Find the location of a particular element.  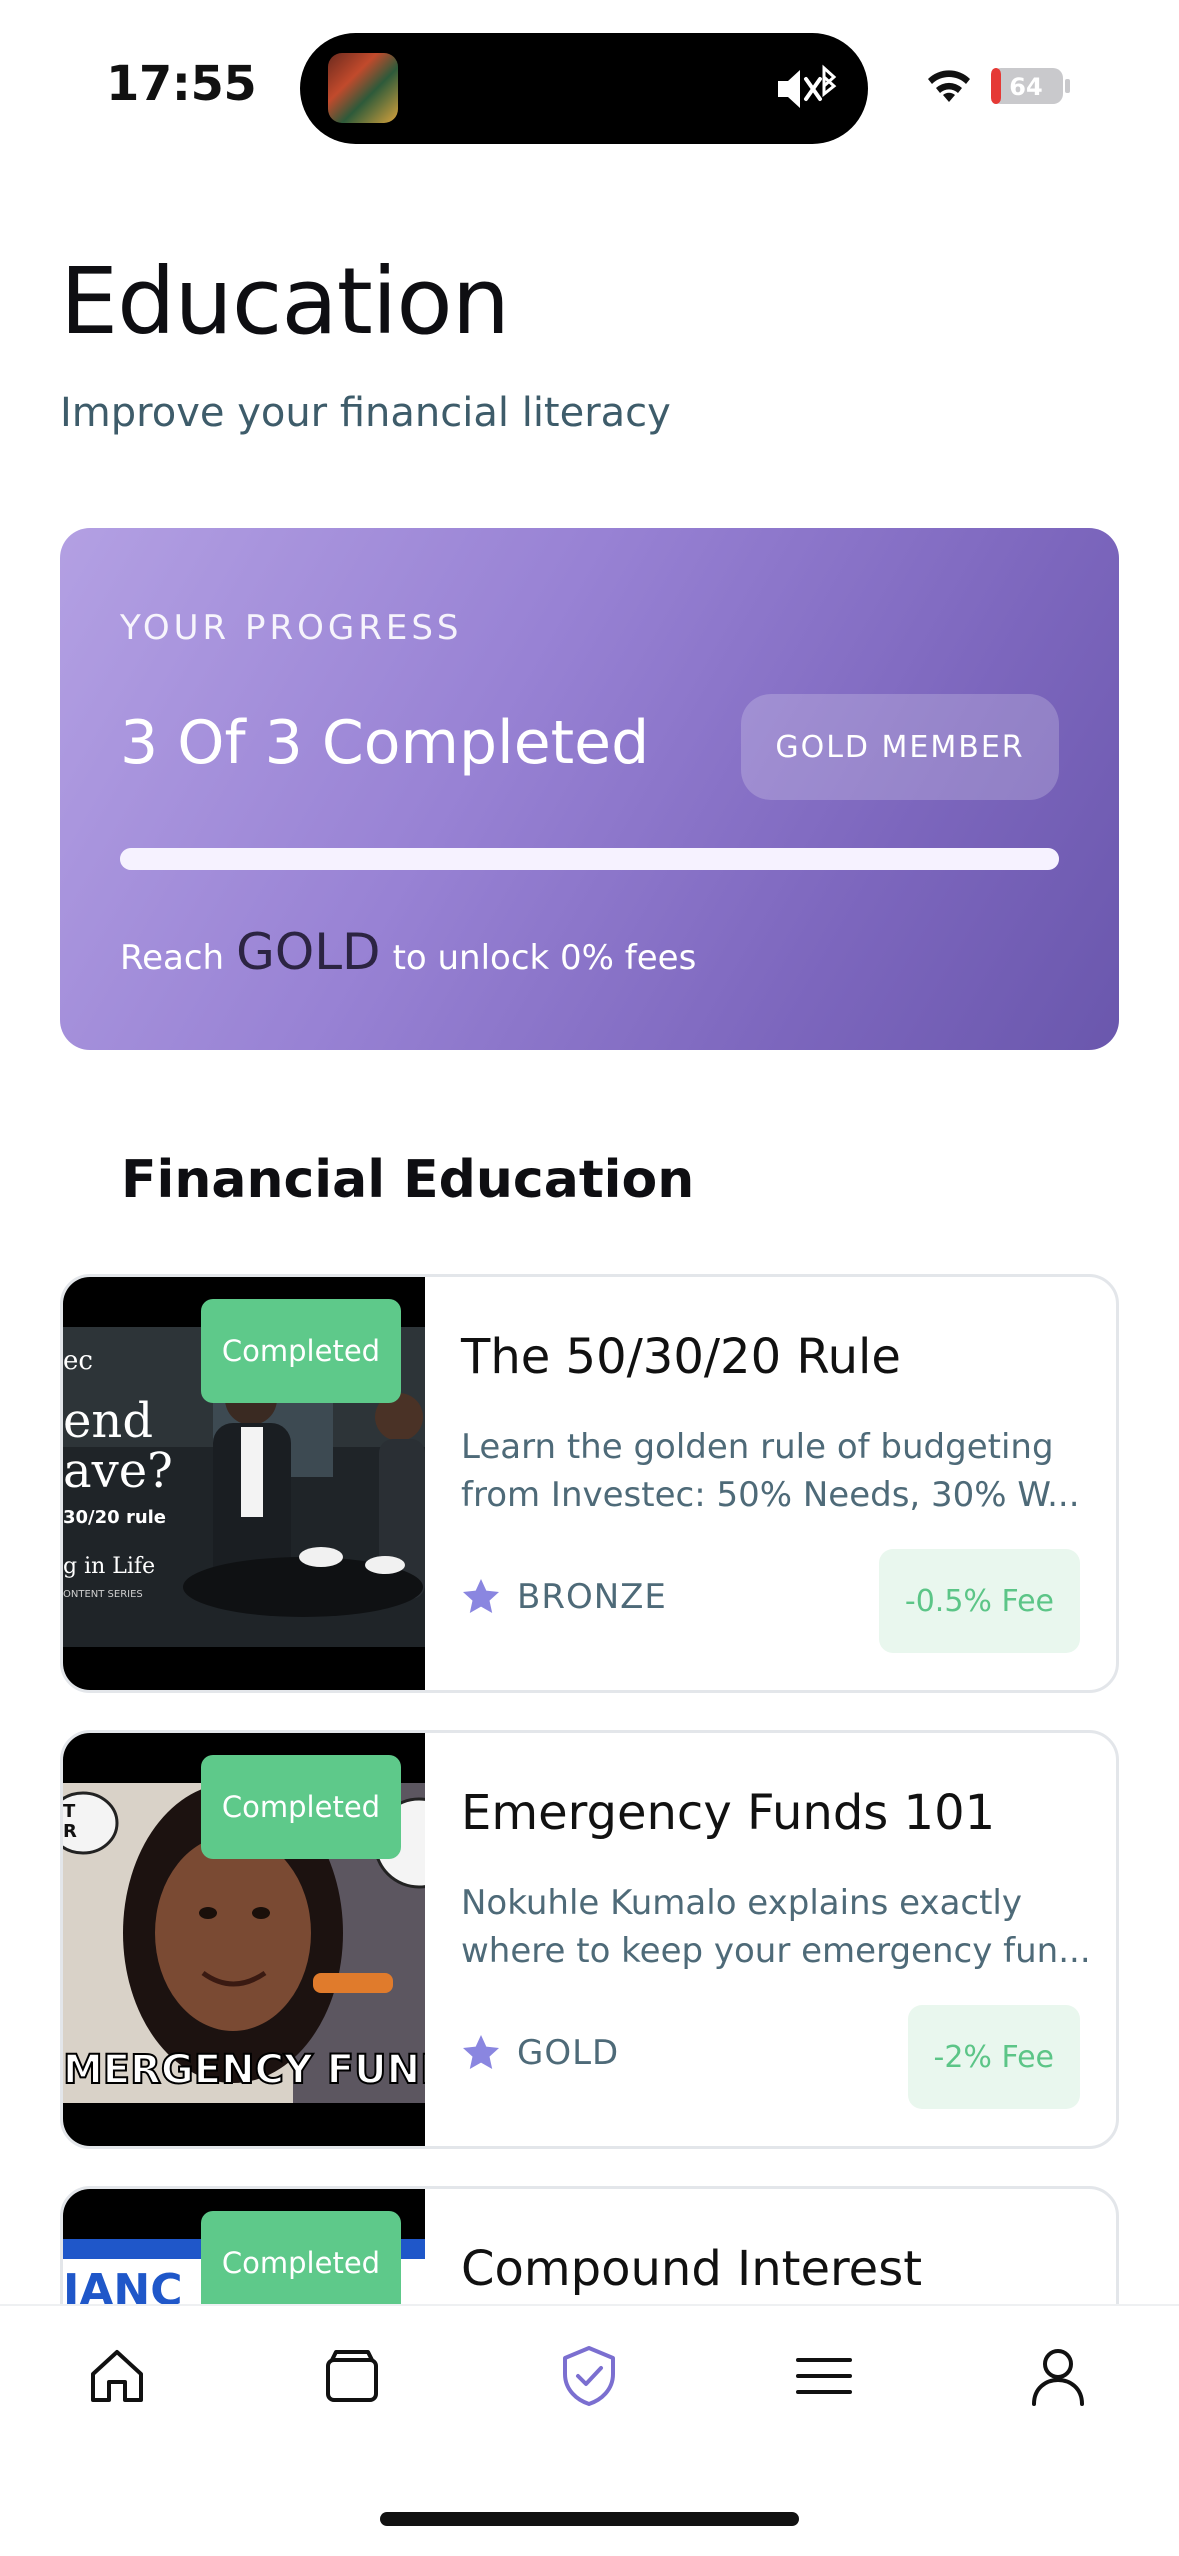

course-title: Emergency Funds 101 is located at coordinates (728, 1813).